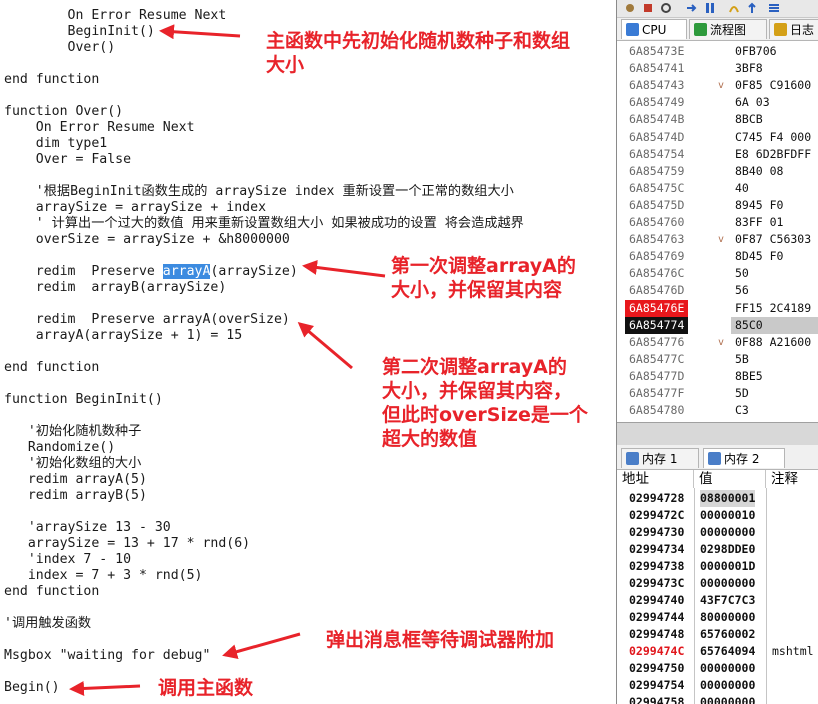 This screenshot has width=818, height=704. Describe the element at coordinates (73, 463) in the screenshot. I see `code-line: '初始化数组的大小` at that location.